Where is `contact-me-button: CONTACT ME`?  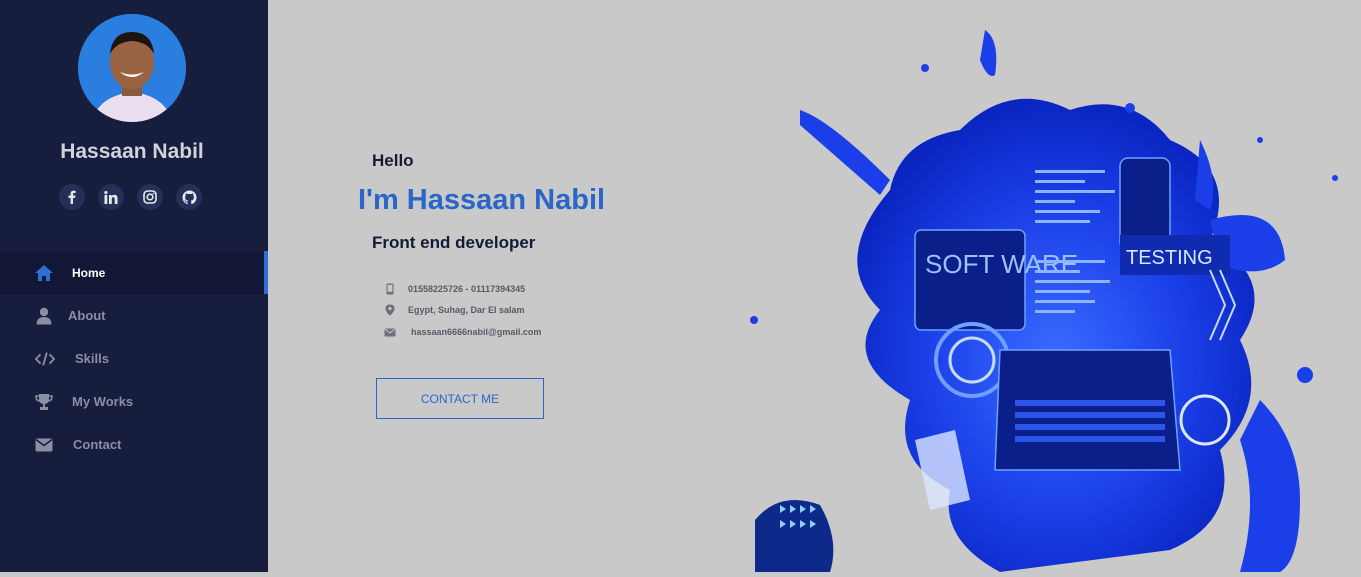 contact-me-button: CONTACT ME is located at coordinates (460, 398).